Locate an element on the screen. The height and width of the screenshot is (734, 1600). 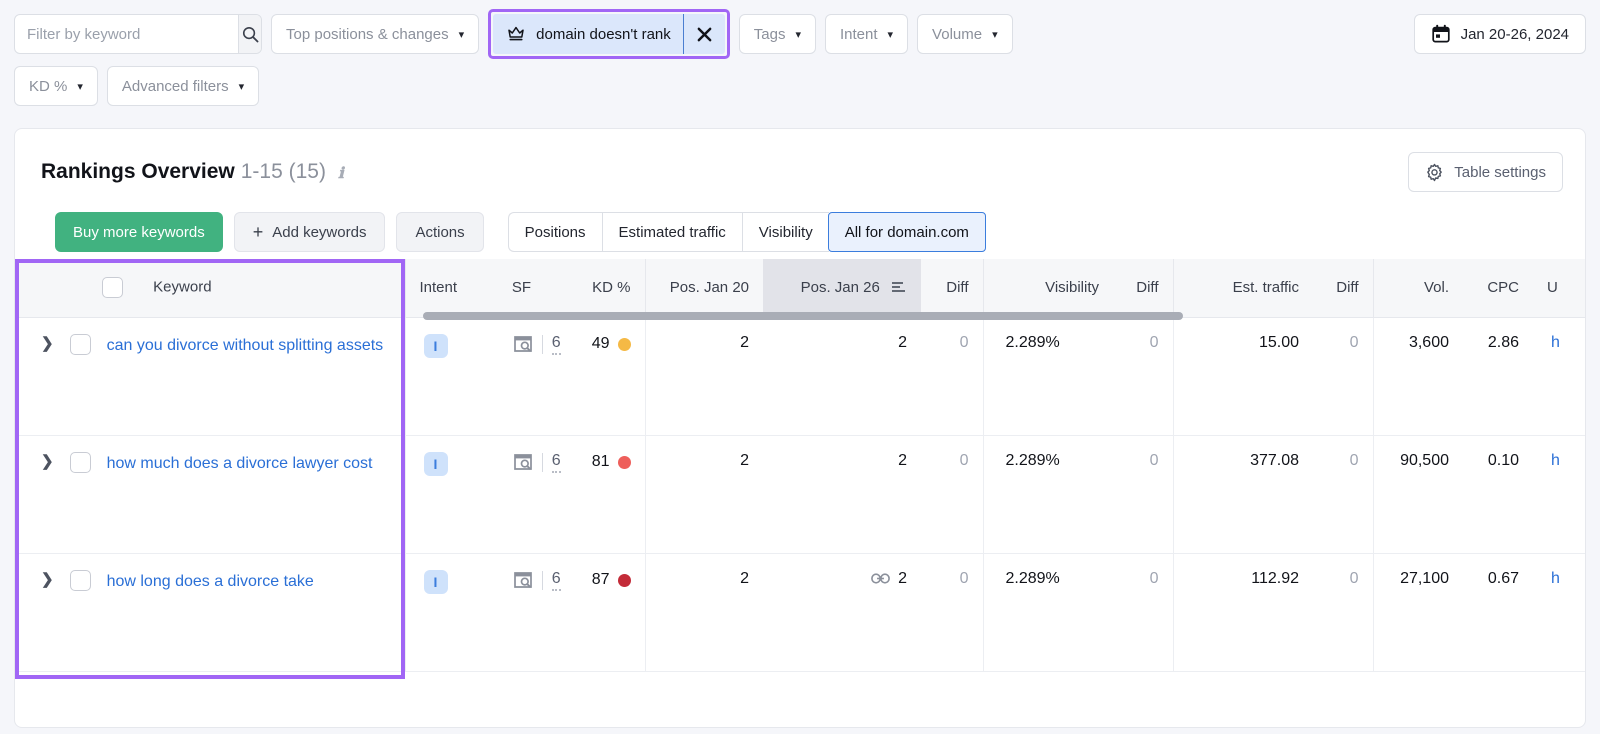
column-header-pos-jan20: Pos. Jan 20 is located at coordinates (703, 288).